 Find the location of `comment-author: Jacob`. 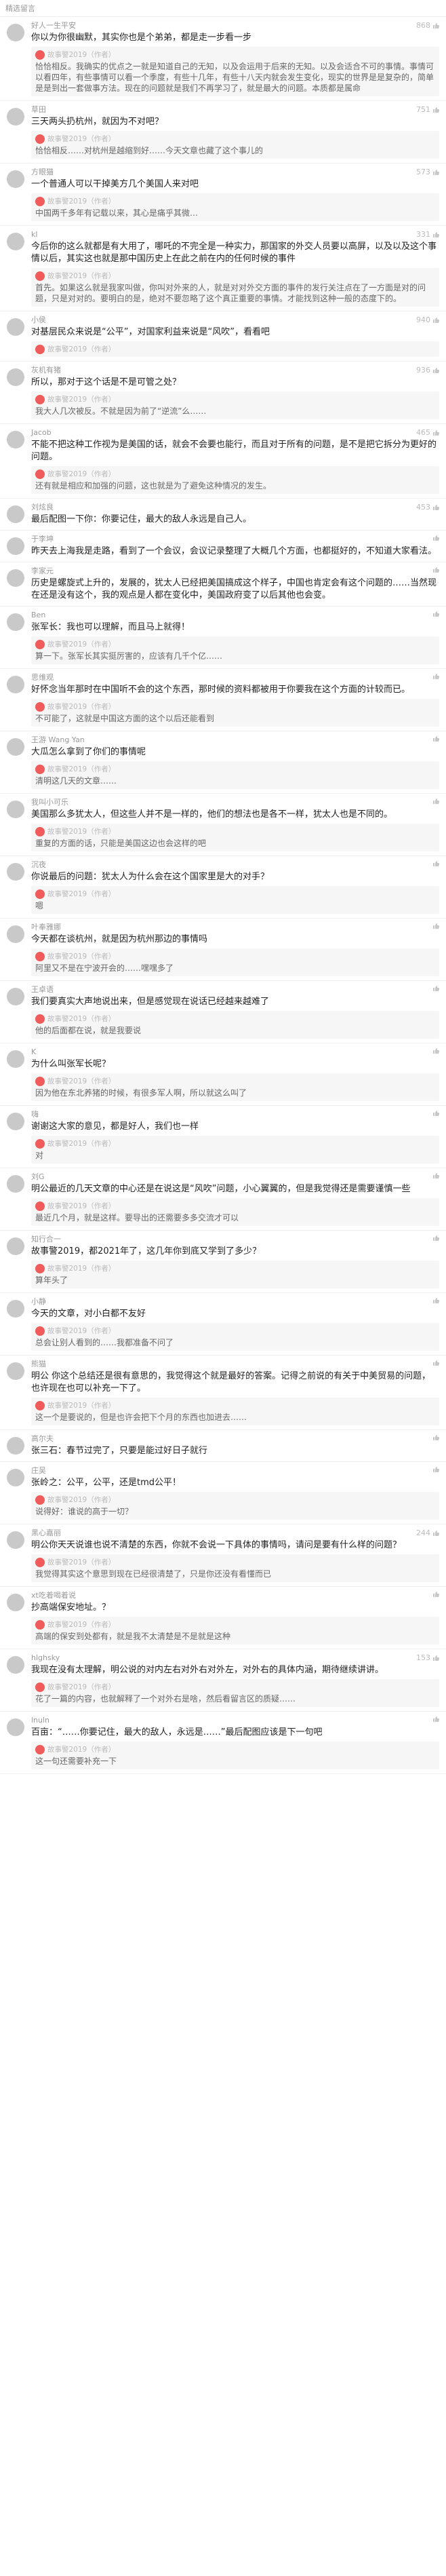

comment-author: Jacob is located at coordinates (235, 433).